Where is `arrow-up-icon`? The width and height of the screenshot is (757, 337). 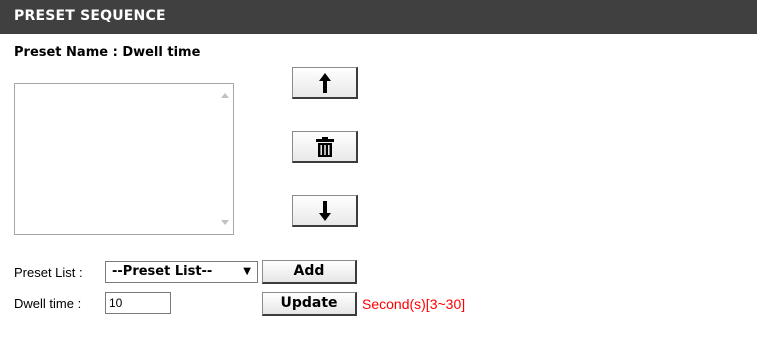
arrow-up-icon is located at coordinates (324, 82).